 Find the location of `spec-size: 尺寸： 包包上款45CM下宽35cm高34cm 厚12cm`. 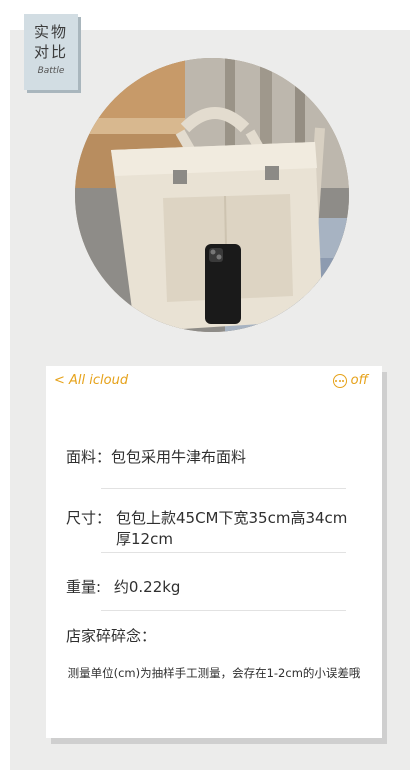

spec-size: 尺寸： 包包上款45CM下宽35cm高34cm 厚12cm is located at coordinates (214, 529).